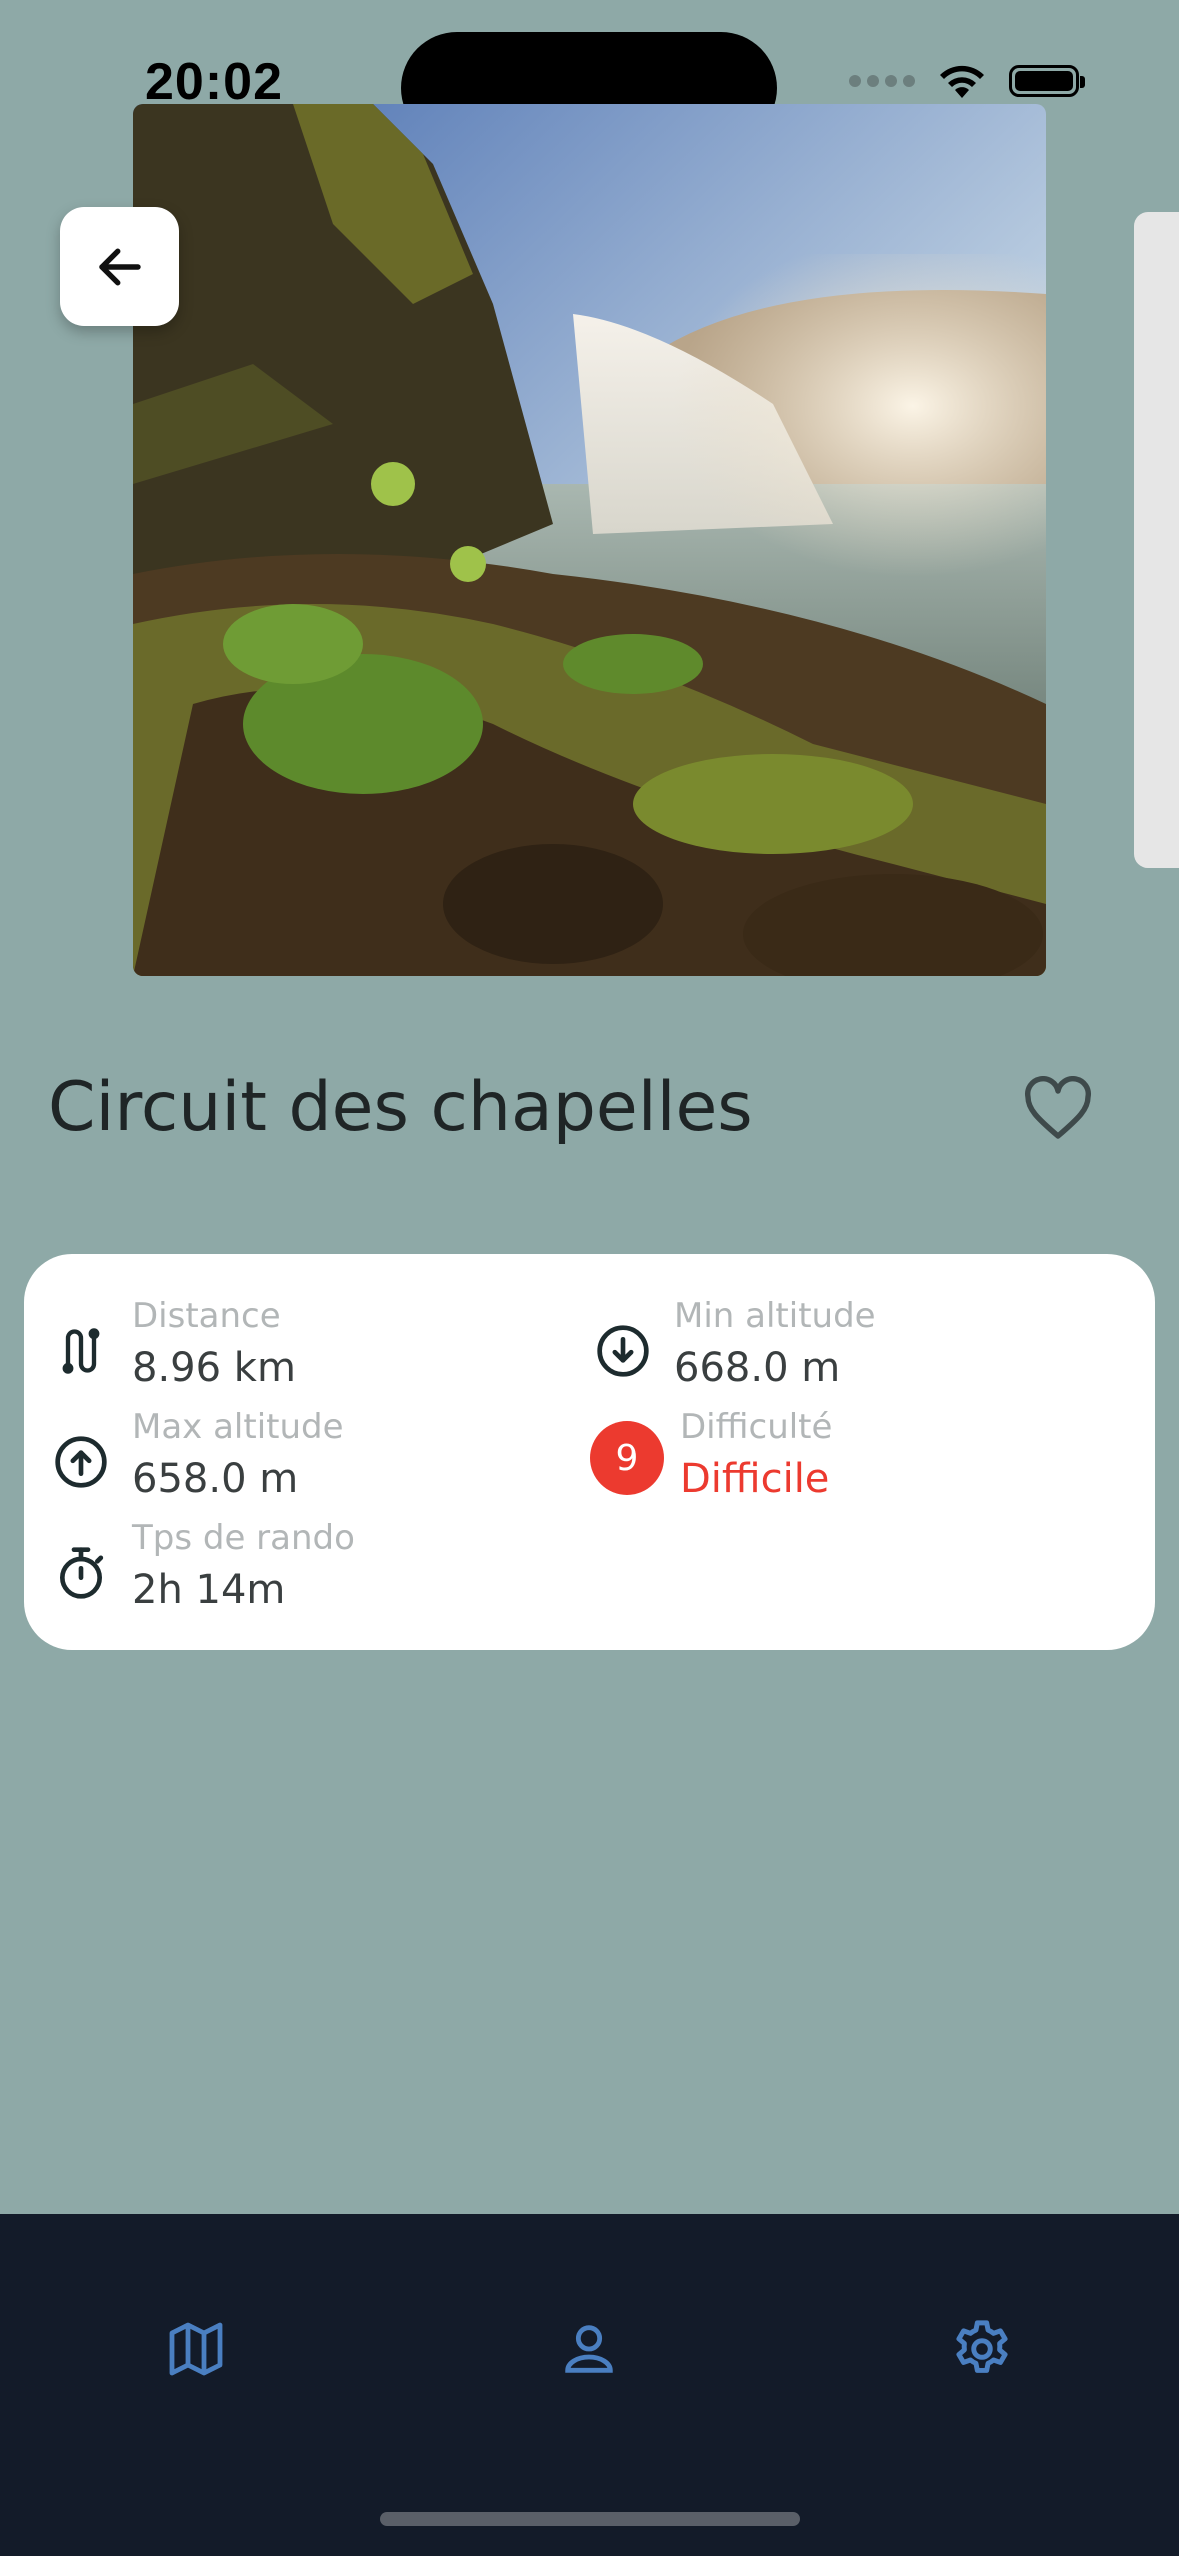 The height and width of the screenshot is (2556, 1179). What do you see at coordinates (1047, 81) in the screenshot?
I see `battery-icon` at bounding box center [1047, 81].